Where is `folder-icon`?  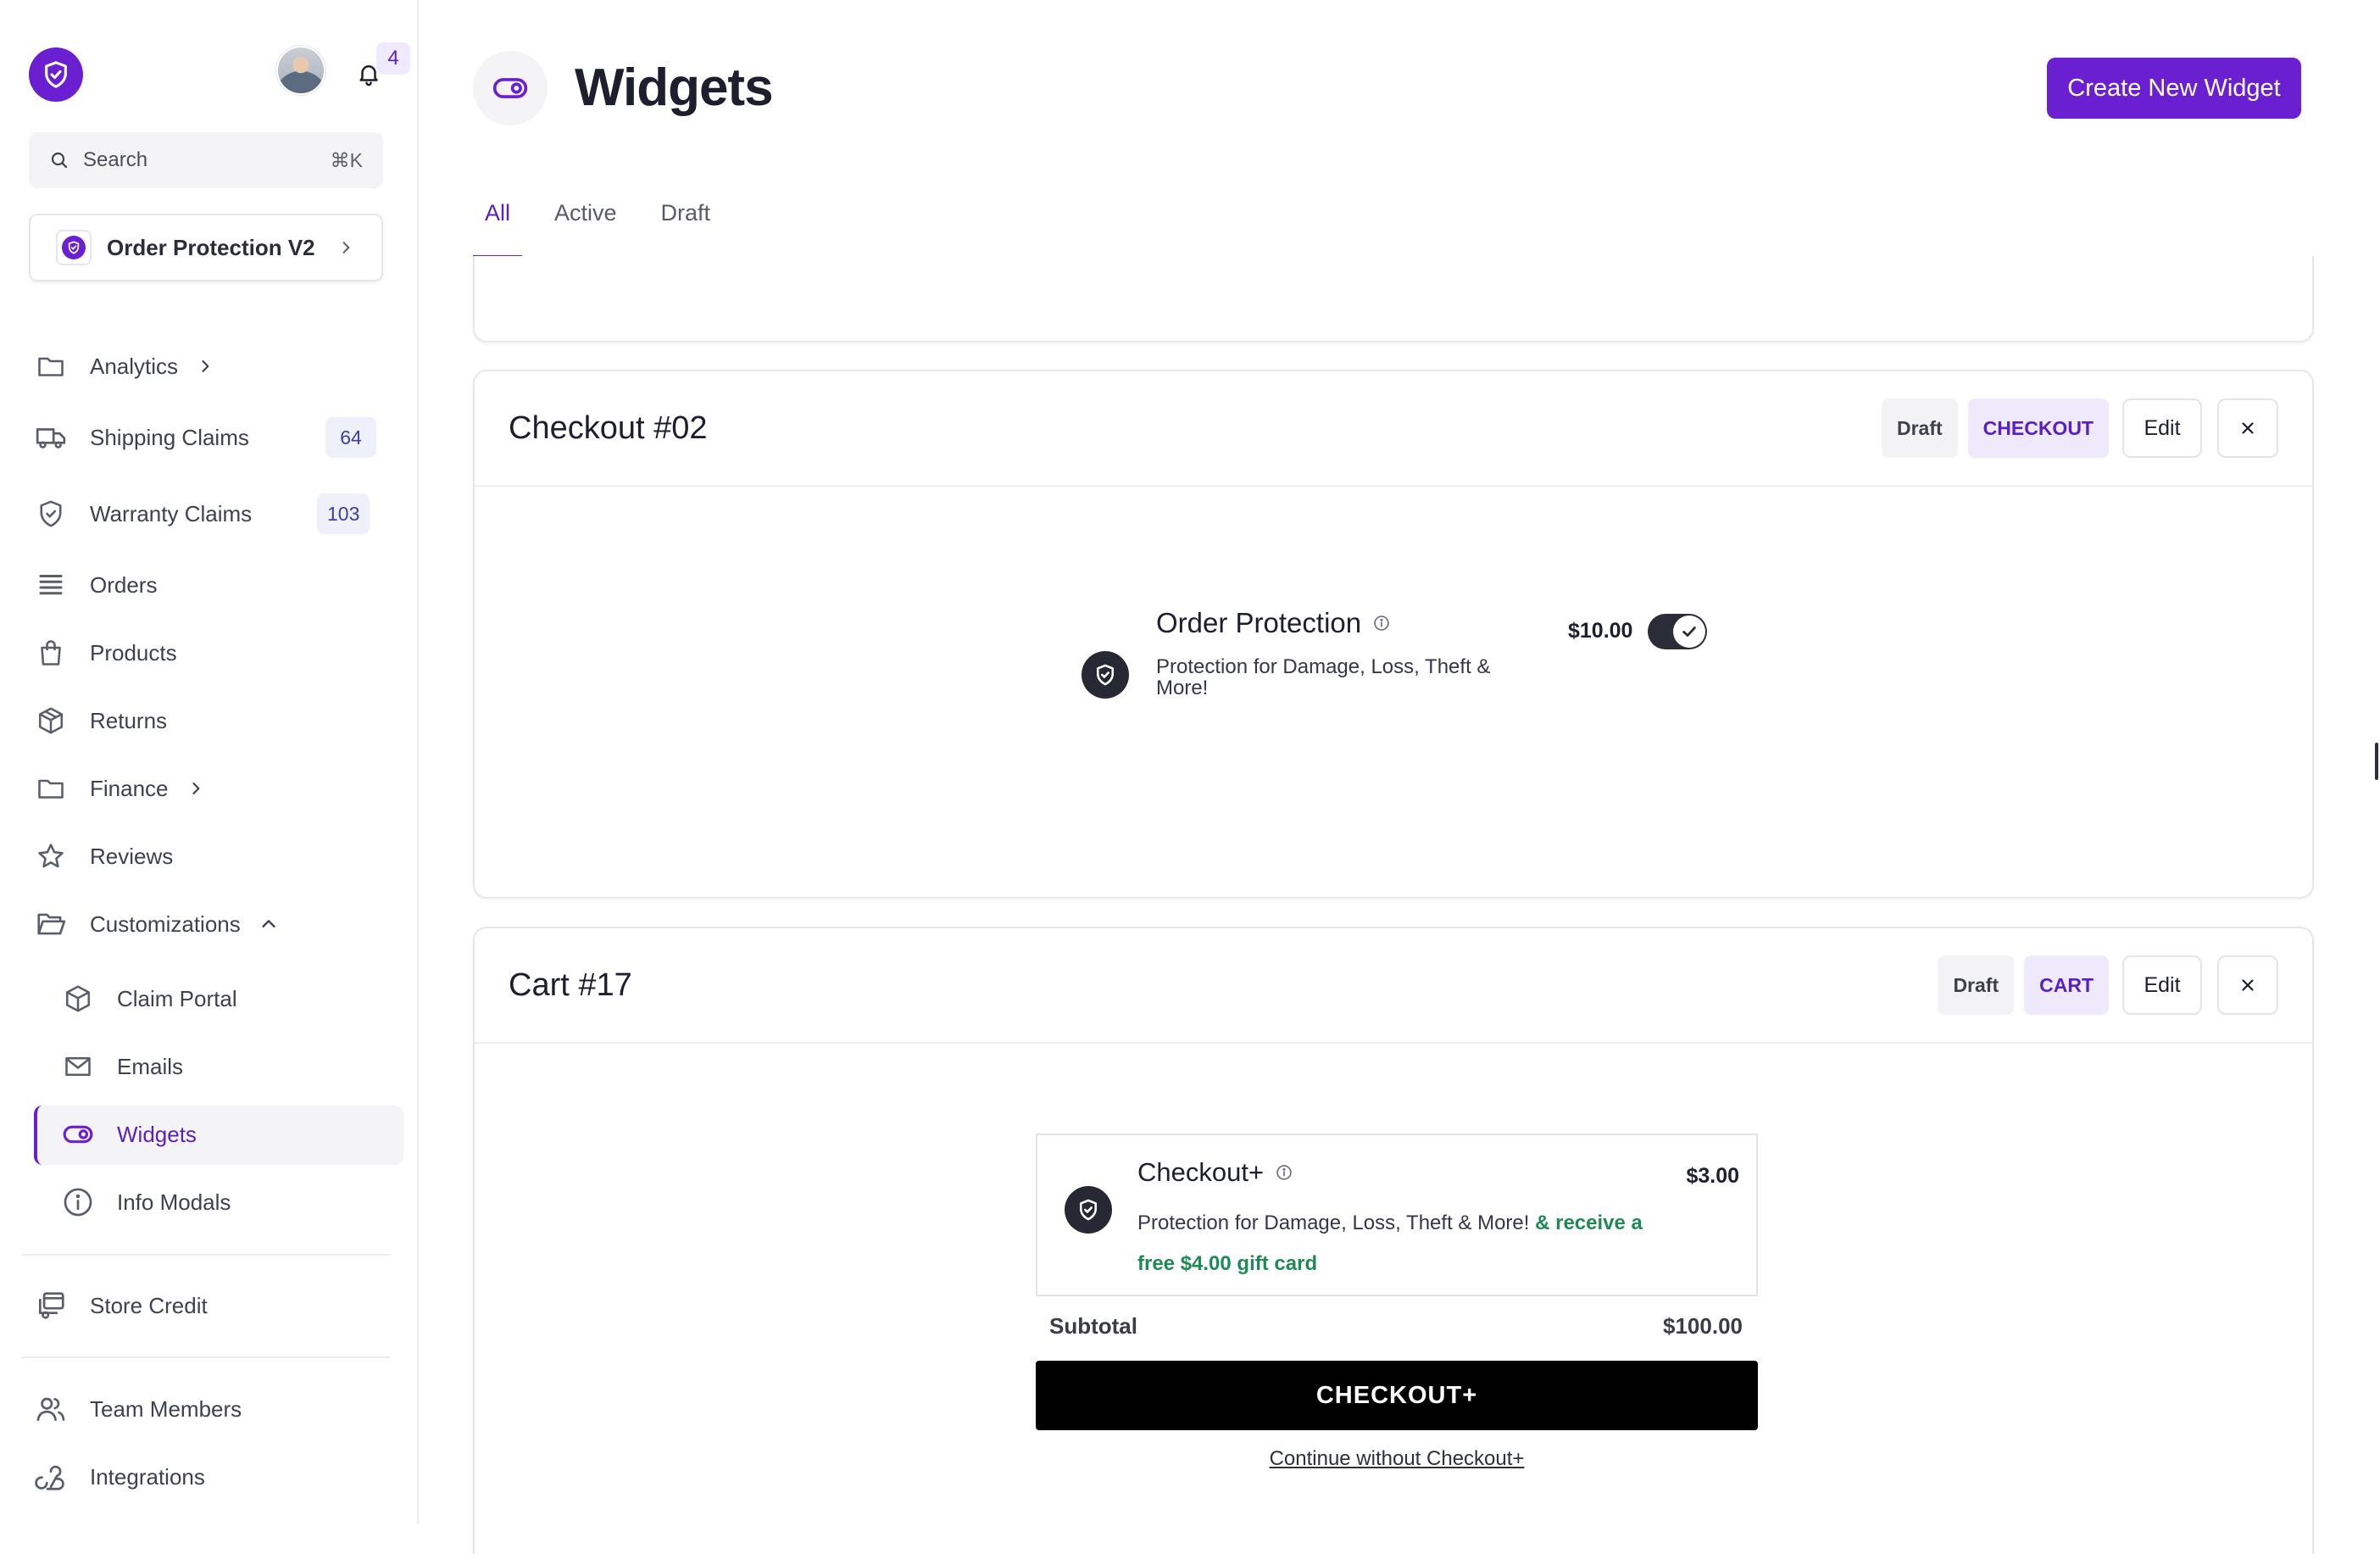 folder-icon is located at coordinates (51, 789).